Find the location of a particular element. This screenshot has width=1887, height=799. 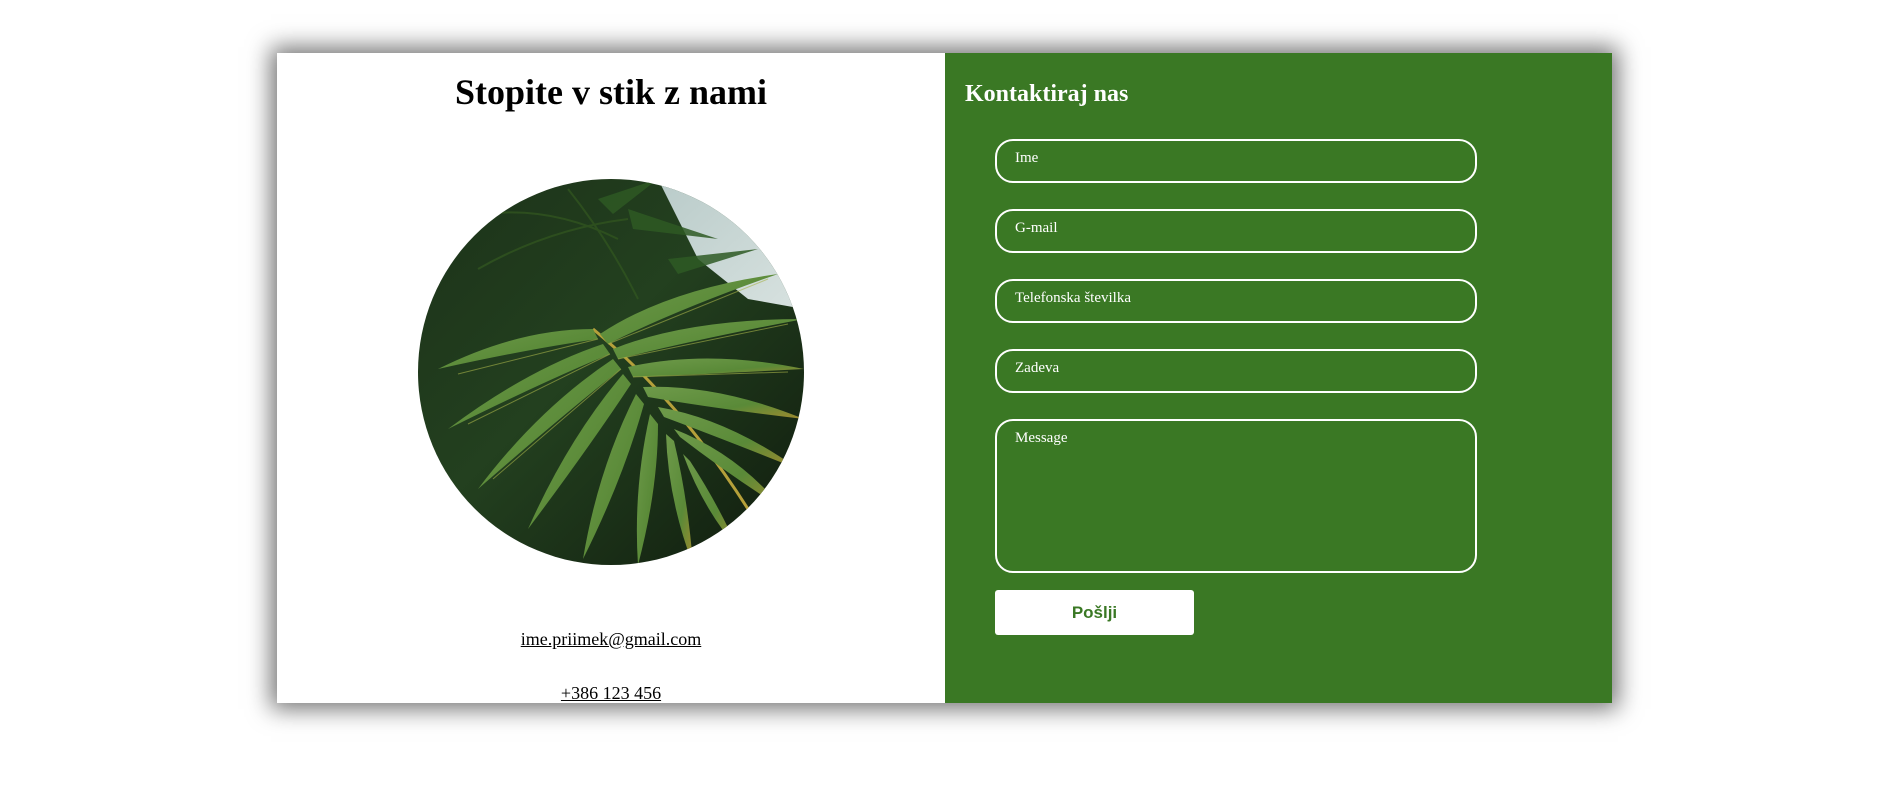

email-link: ime.priimek@gmail.com is located at coordinates (611, 639).